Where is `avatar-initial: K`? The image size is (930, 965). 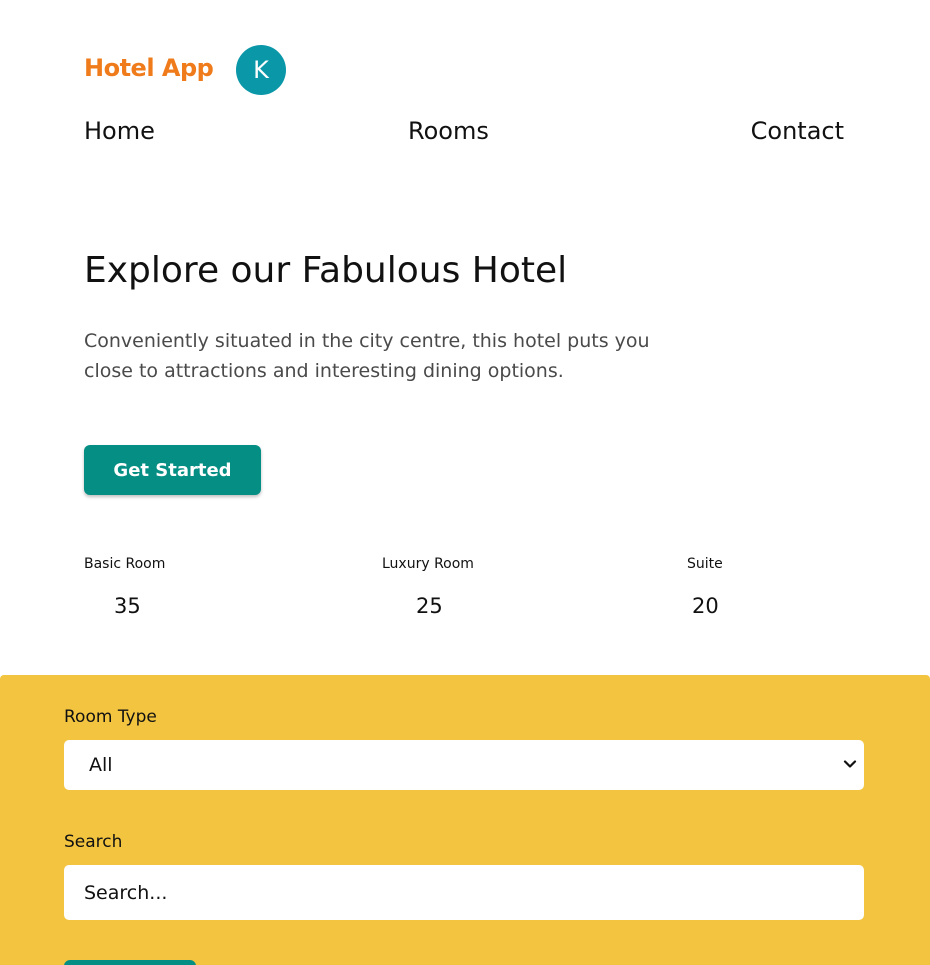
avatar-initial: K is located at coordinates (261, 70).